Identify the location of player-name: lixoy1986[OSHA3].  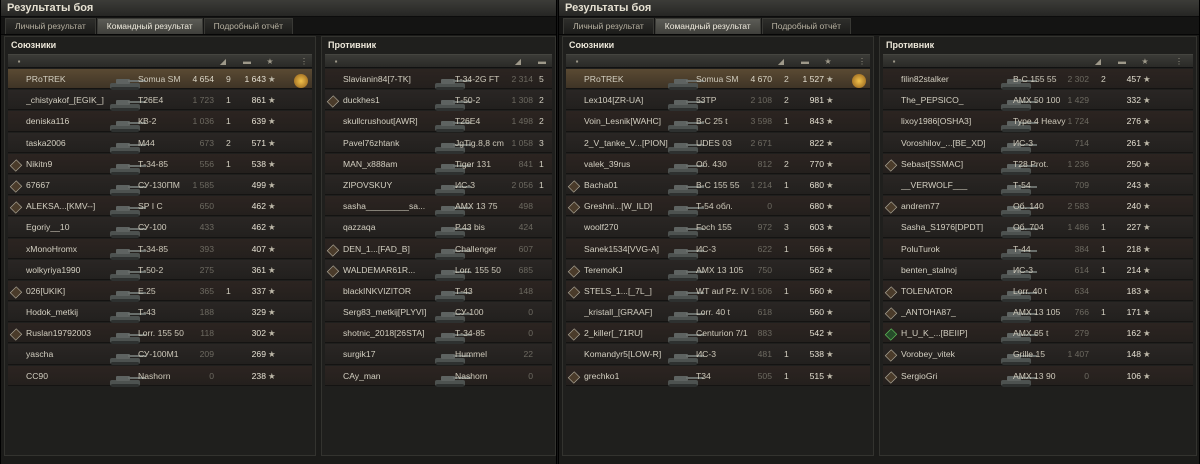
(947, 121).